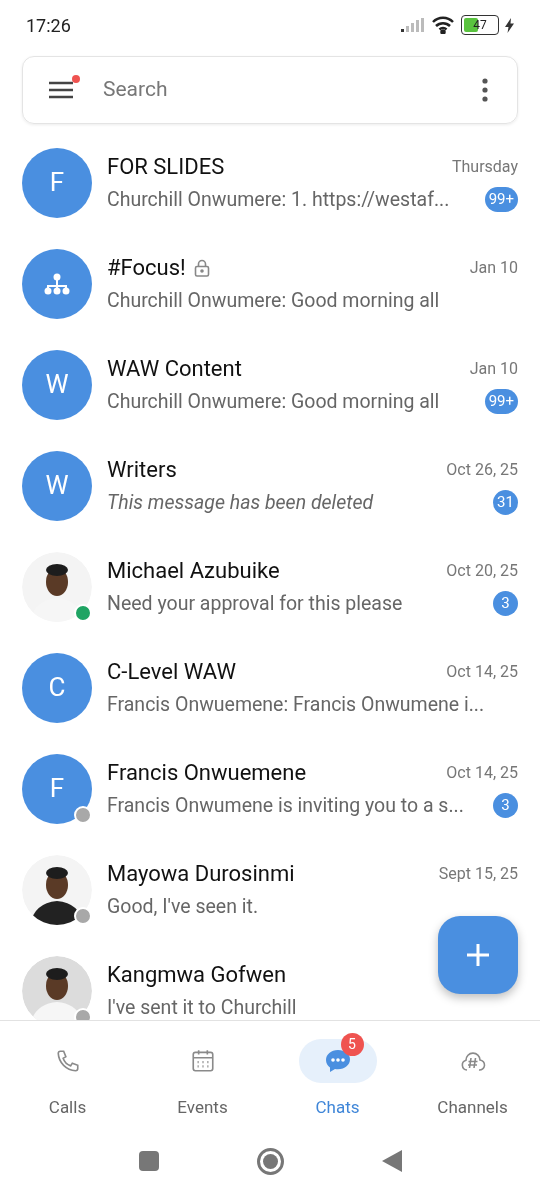 Image resolution: width=540 pixels, height=1200 pixels. What do you see at coordinates (443, 25) in the screenshot?
I see `wifi-icon` at bounding box center [443, 25].